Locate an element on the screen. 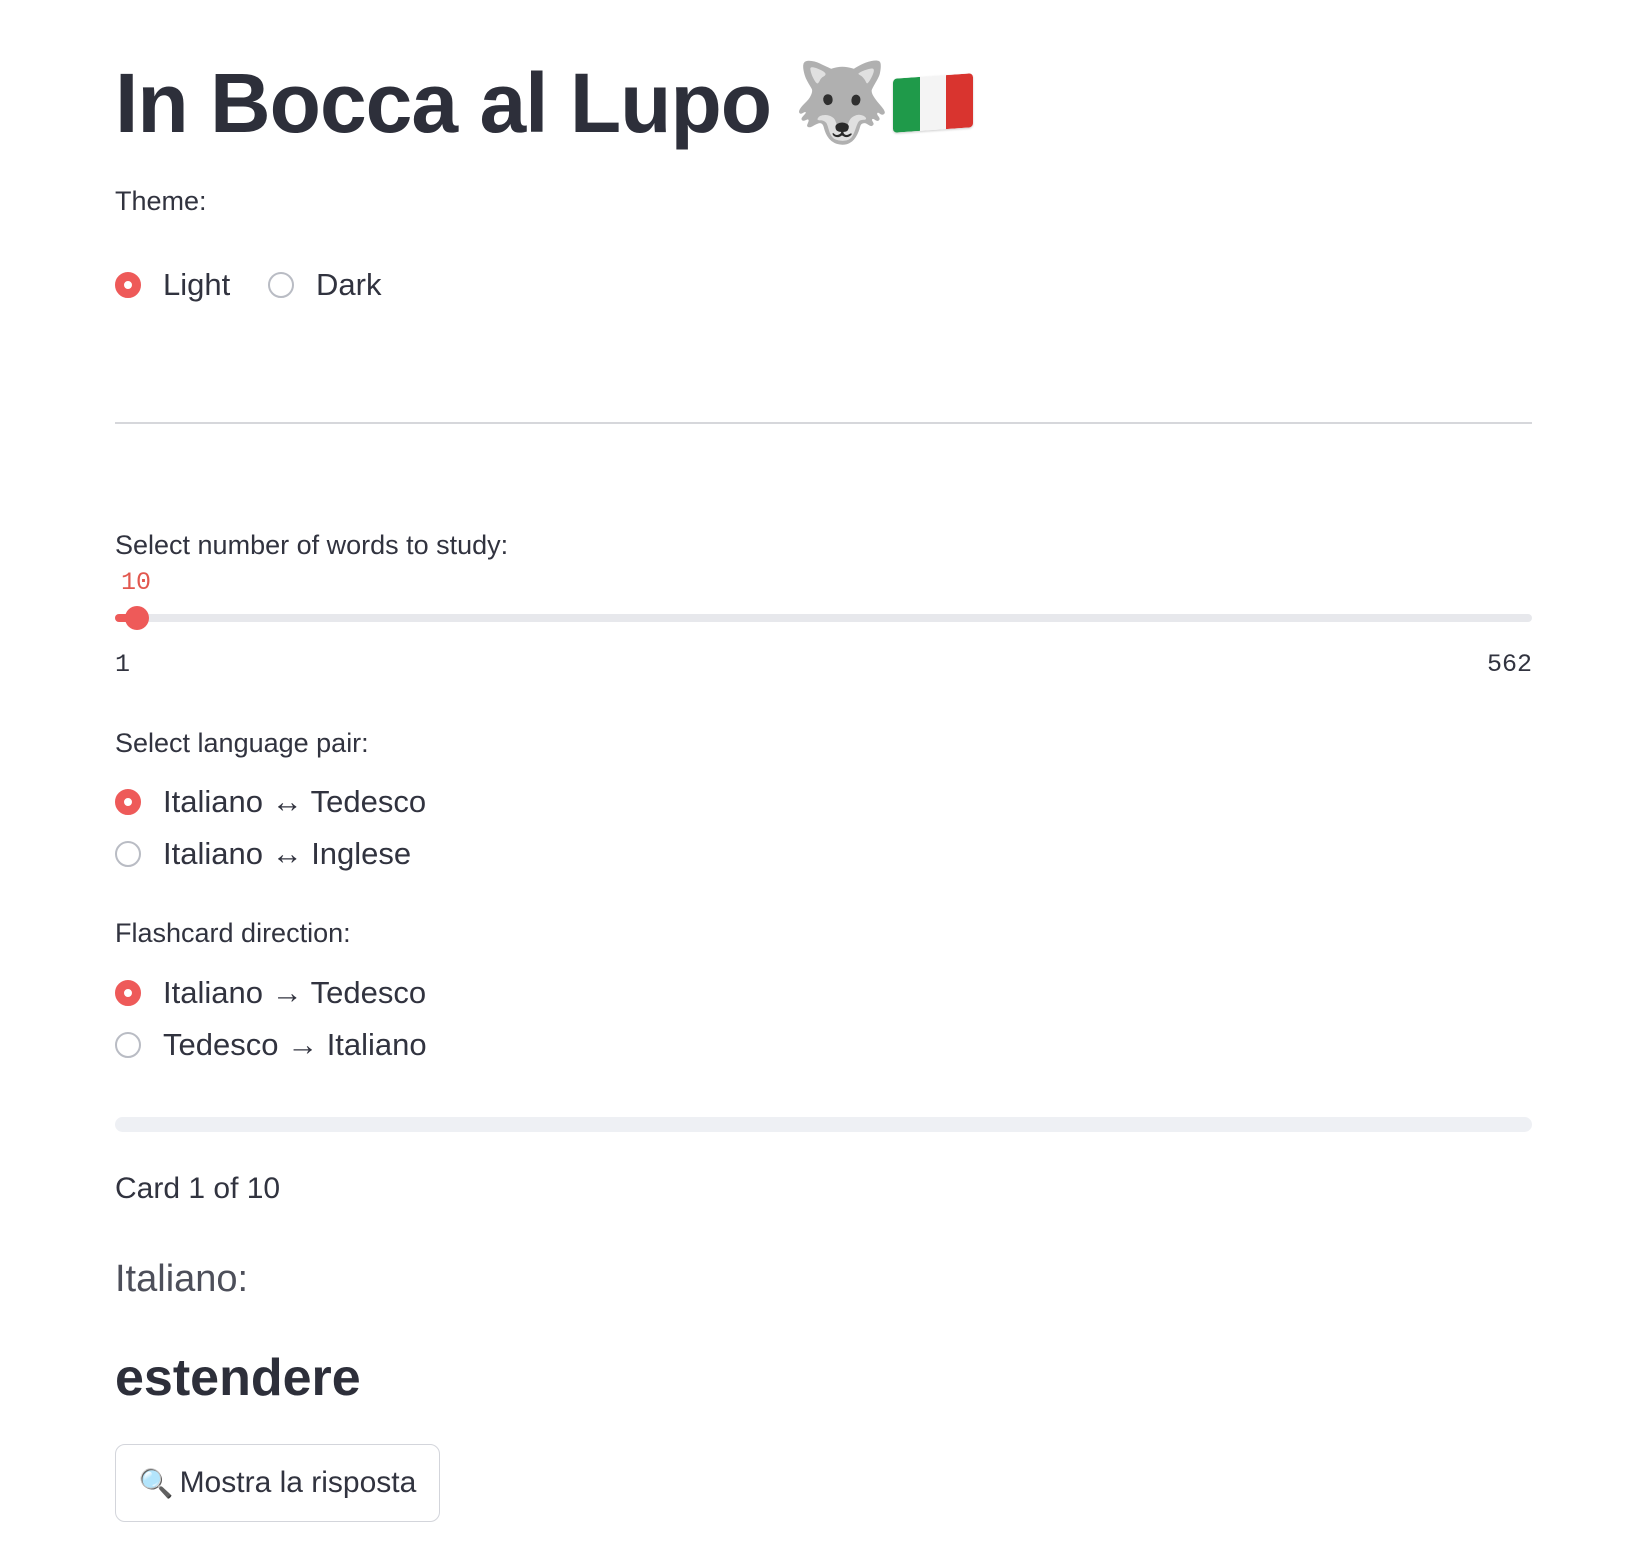  progress-bar is located at coordinates (823, 1124).